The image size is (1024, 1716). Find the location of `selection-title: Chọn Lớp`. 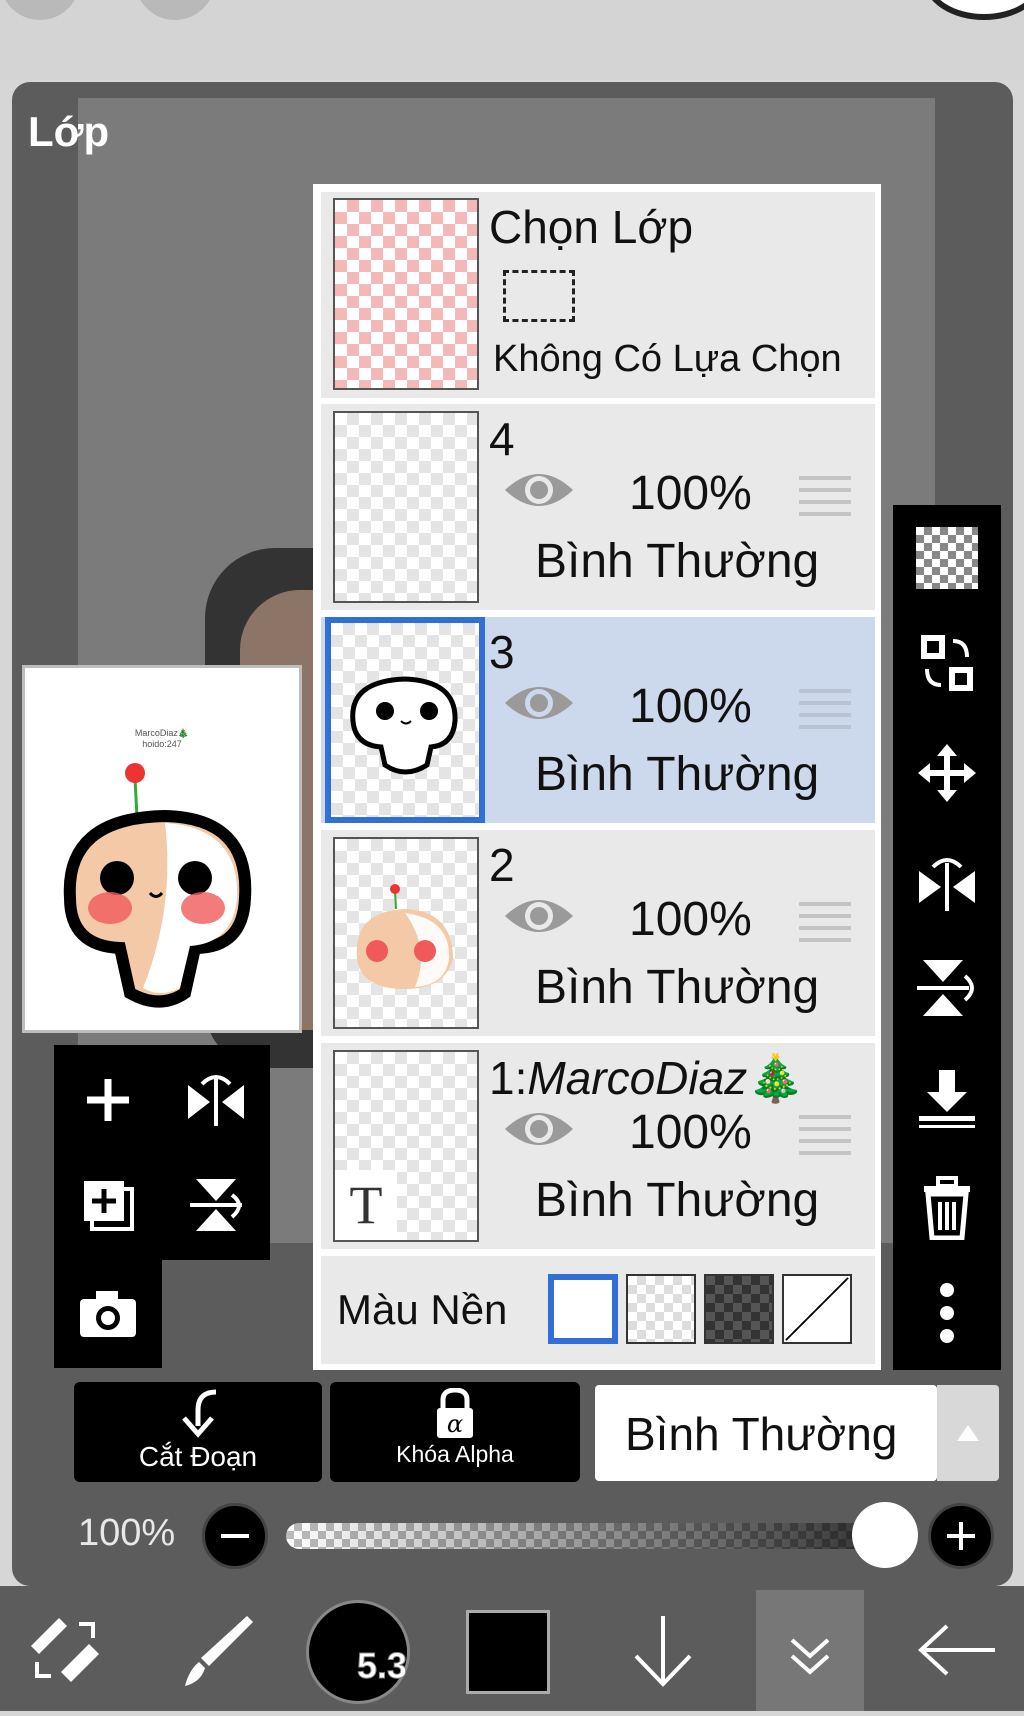

selection-title: Chọn Lớp is located at coordinates (591, 227).